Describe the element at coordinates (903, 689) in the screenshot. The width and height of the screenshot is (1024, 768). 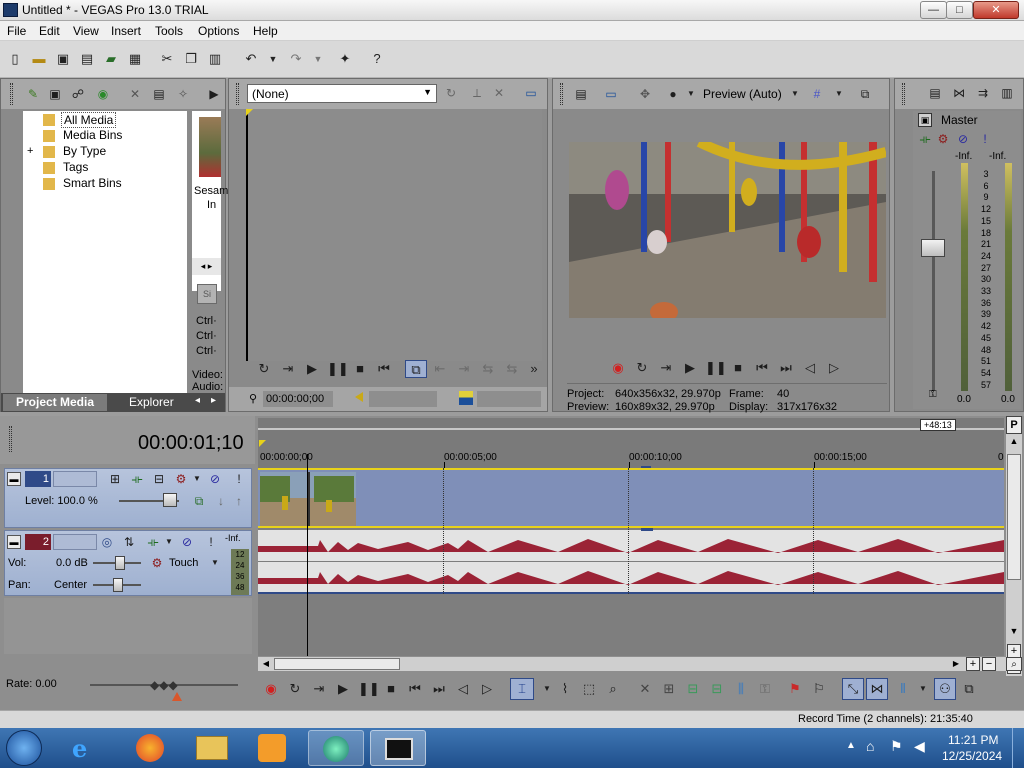
I see `snapping-icon: ⫴` at that location.